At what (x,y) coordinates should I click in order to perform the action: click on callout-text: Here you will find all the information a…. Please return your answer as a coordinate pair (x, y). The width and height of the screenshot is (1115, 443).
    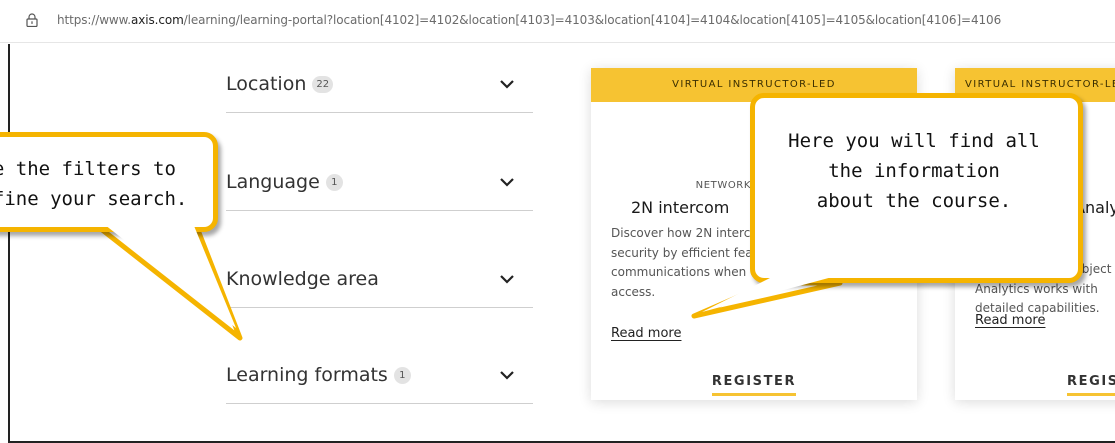
    Looking at the image, I should click on (914, 171).